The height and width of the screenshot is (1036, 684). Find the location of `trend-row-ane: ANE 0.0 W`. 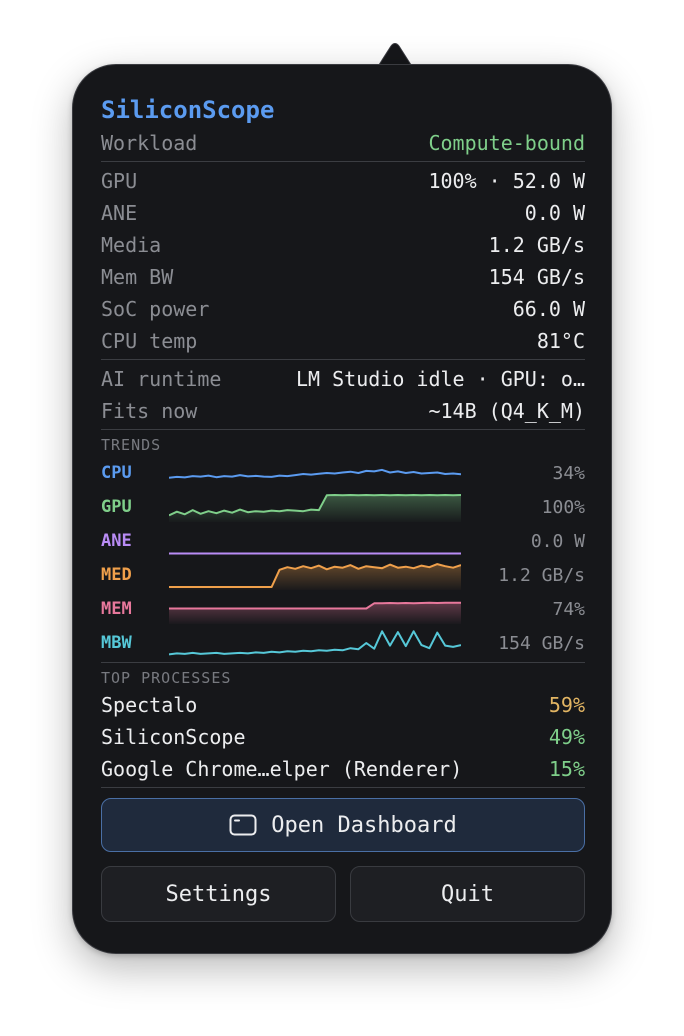

trend-row-ane: ANE 0.0 W is located at coordinates (343, 541).